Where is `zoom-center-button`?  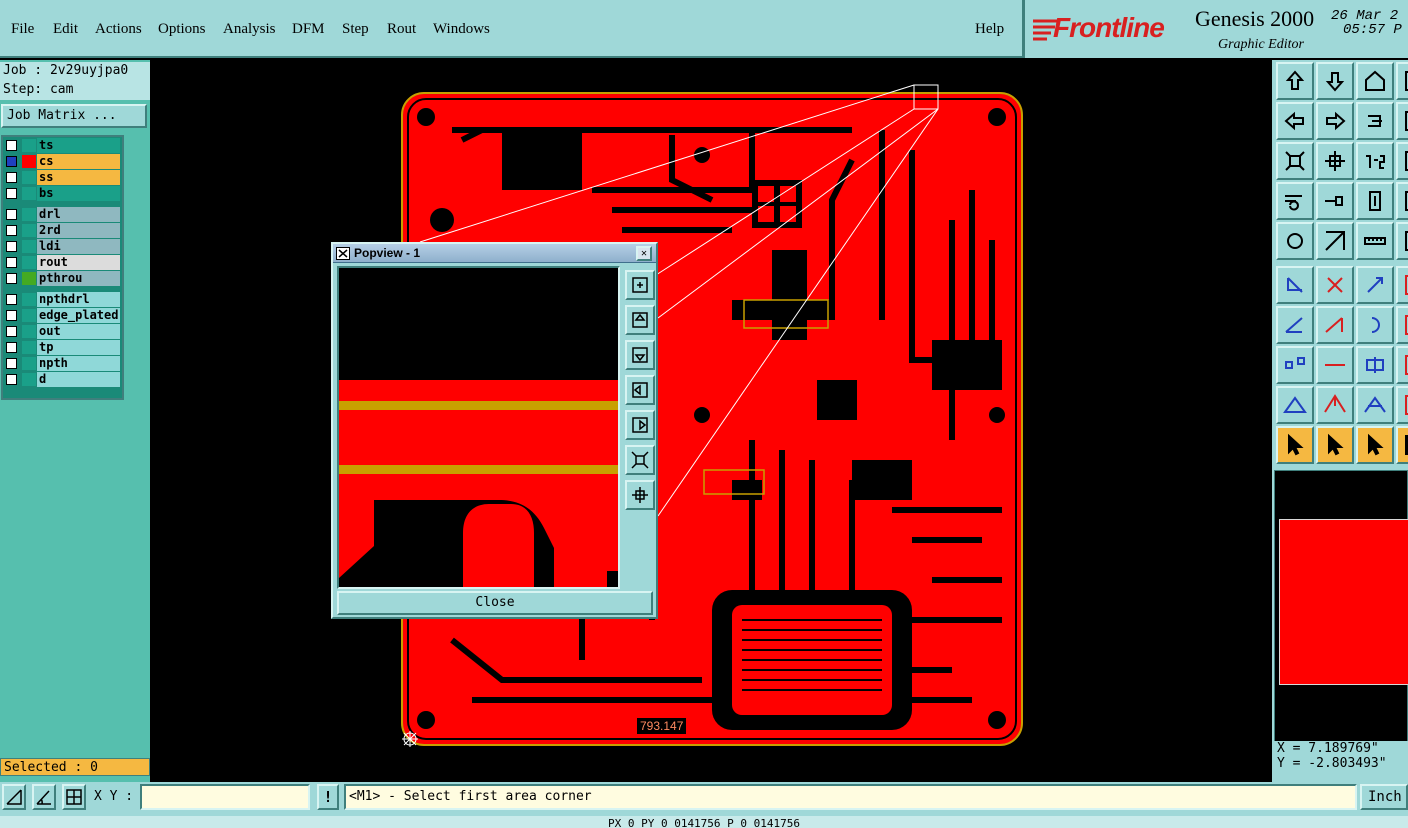 zoom-center-button is located at coordinates (1335, 161).